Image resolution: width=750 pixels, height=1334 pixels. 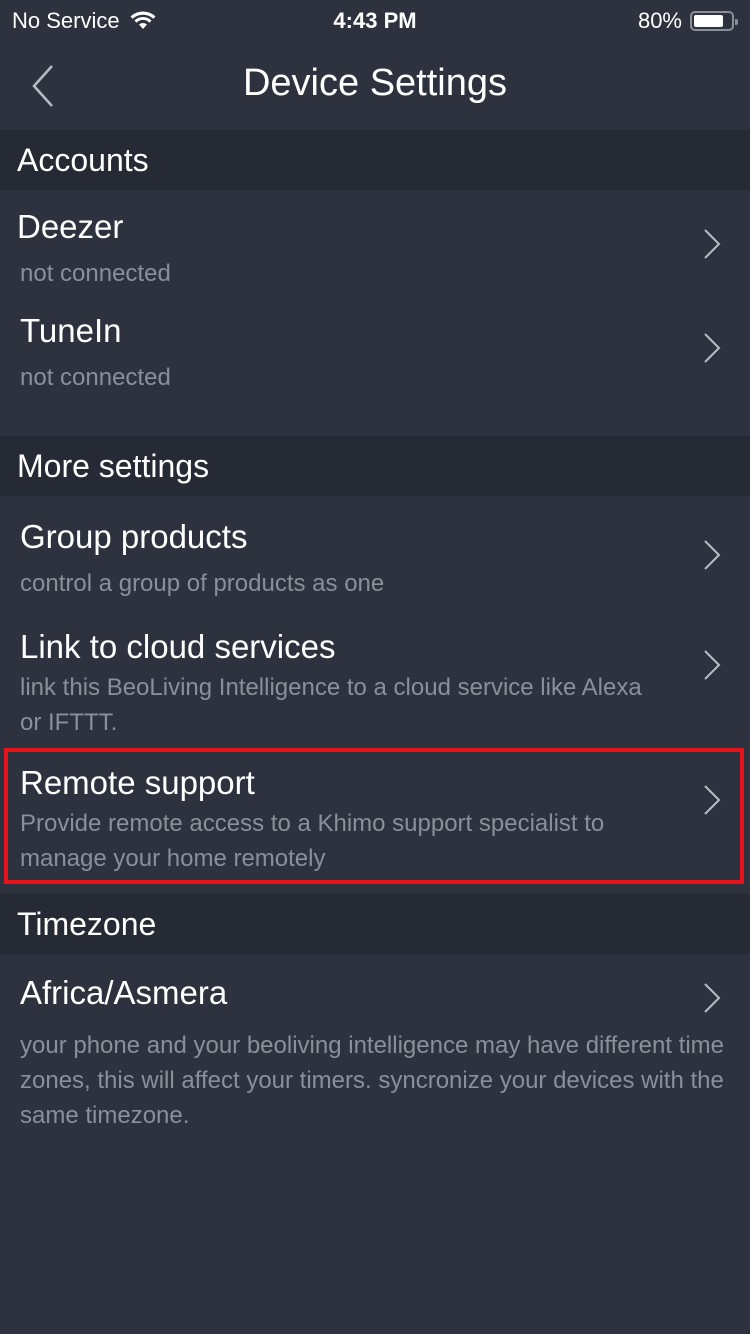 I want to click on battery-percent: 80%, so click(x=659, y=20).